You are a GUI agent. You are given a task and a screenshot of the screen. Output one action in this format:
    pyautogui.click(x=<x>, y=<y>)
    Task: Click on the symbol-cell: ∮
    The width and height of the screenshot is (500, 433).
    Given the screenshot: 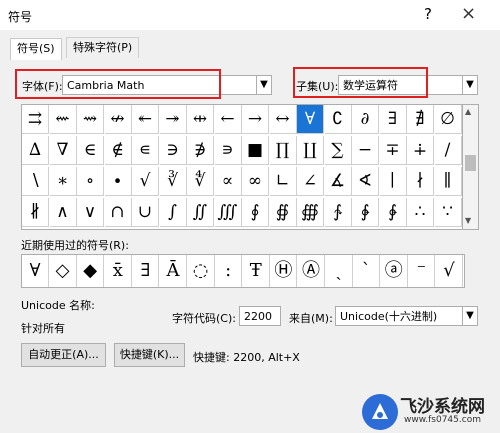 What is the action you would take?
    pyautogui.click(x=255, y=212)
    